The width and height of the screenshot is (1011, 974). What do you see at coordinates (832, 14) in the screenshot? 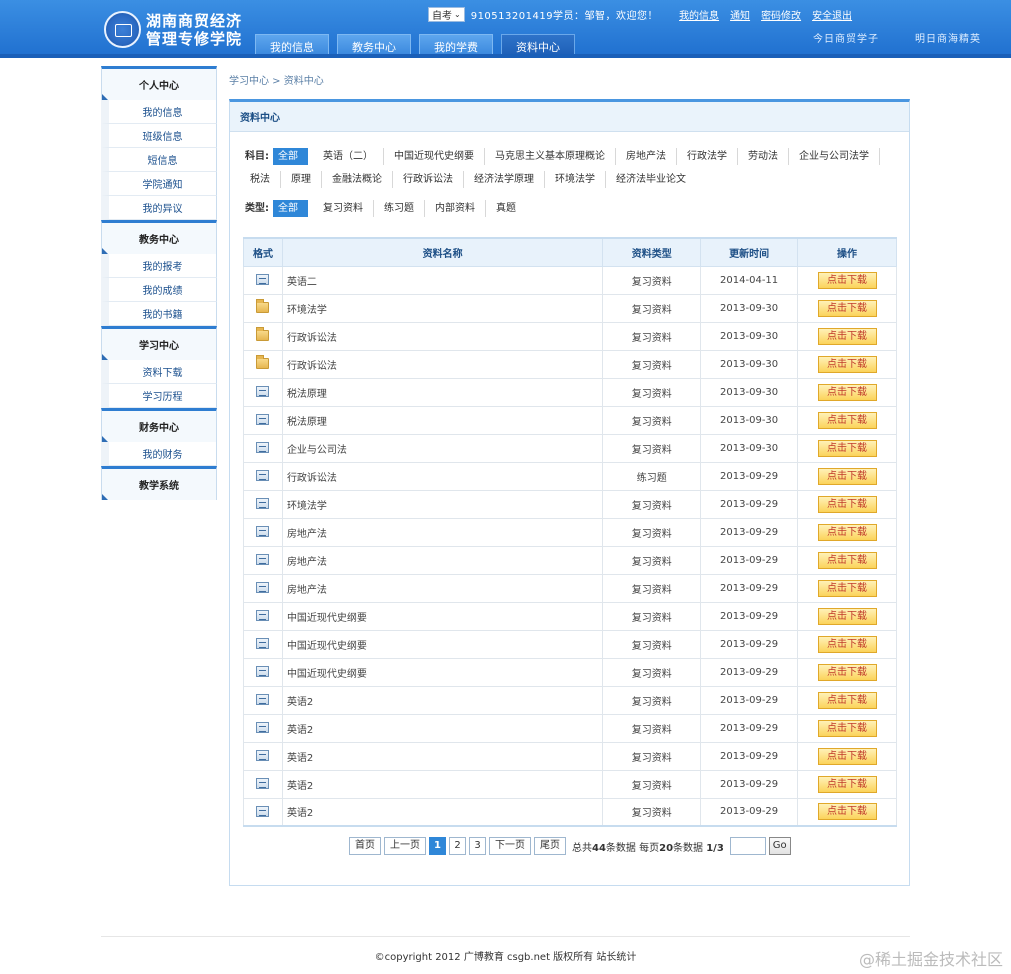
I see `top-link-4: 安全退出` at bounding box center [832, 14].